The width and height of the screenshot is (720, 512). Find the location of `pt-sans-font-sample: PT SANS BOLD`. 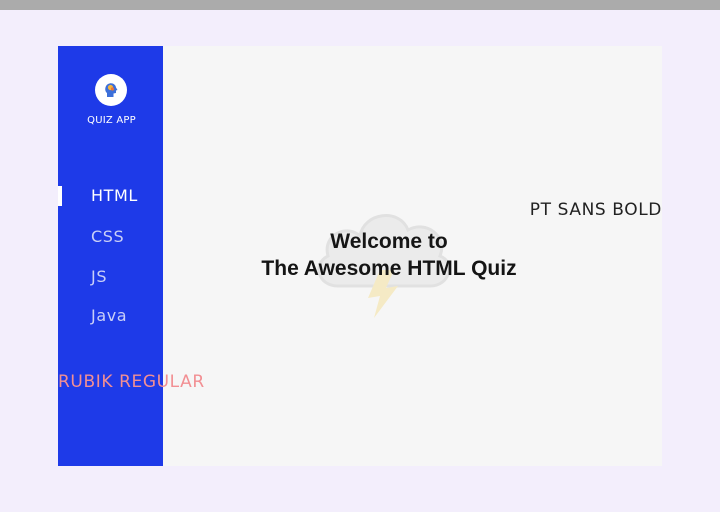

pt-sans-font-sample: PT SANS BOLD is located at coordinates (595, 210).